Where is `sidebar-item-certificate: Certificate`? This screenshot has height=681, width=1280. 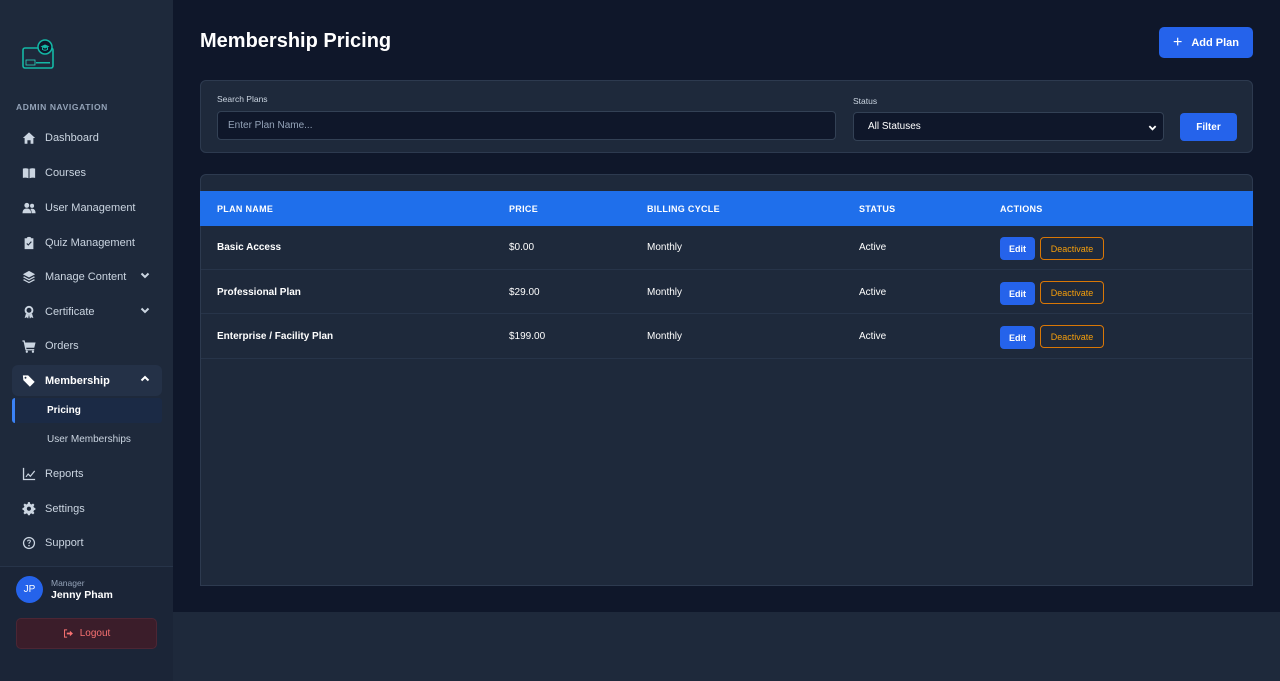 sidebar-item-certificate: Certificate is located at coordinates (87, 311).